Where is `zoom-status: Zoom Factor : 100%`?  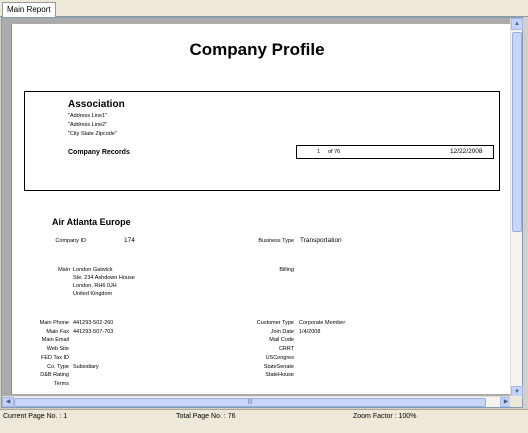
zoom-status: Zoom Factor : 100% is located at coordinates (385, 416).